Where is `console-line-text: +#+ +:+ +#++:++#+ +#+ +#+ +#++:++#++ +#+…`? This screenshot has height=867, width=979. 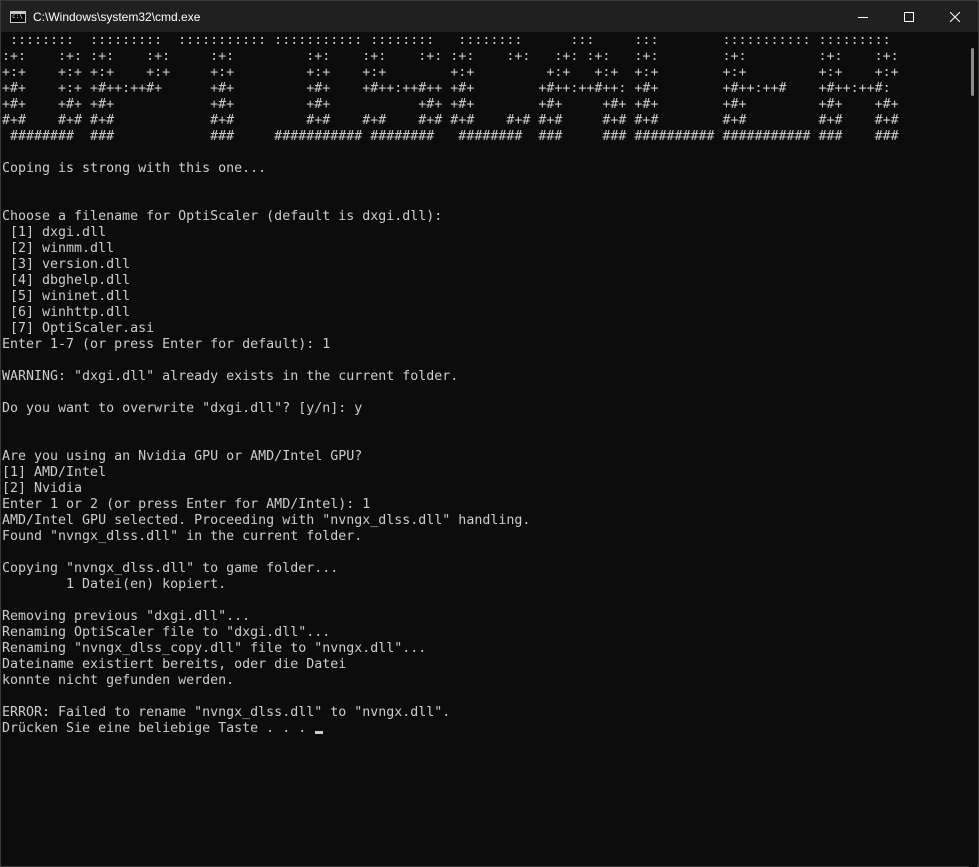 console-line-text: +#+ +:+ +#++:++#+ +#+ +#+ +#++:++#++ +#+… is located at coordinates (446, 88).